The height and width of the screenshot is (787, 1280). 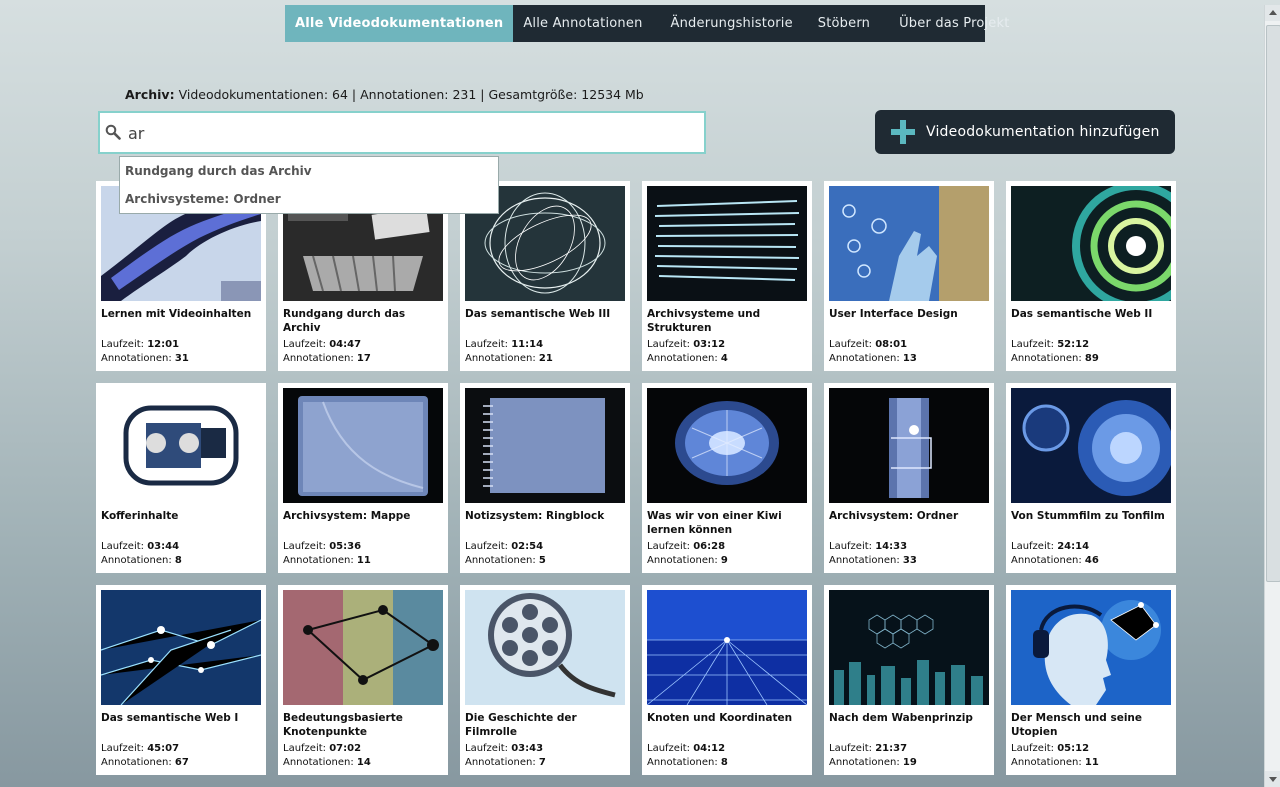 What do you see at coordinates (364, 516) in the screenshot?
I see `video-title: Archivsystem: Mappe` at bounding box center [364, 516].